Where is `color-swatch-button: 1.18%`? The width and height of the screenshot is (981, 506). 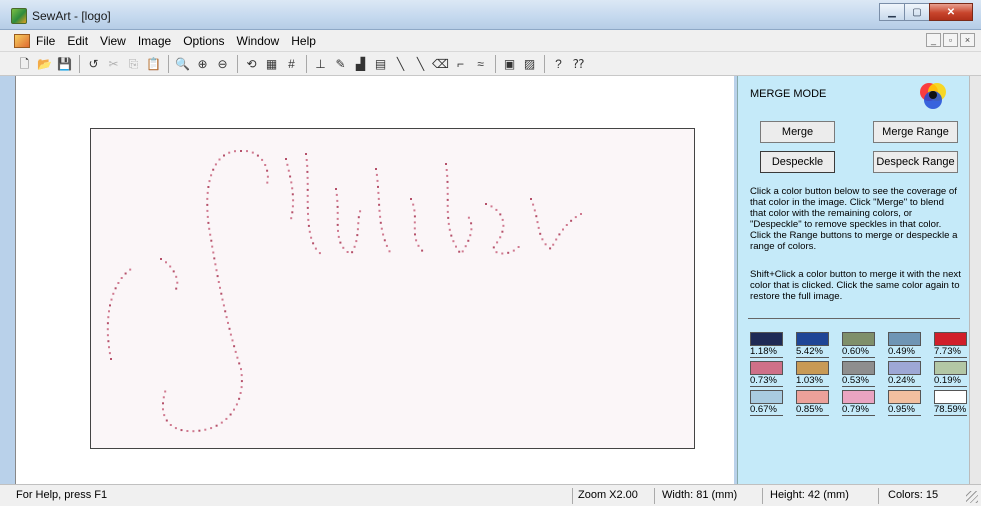
color-swatch-button: 1.18% is located at coordinates (773, 345).